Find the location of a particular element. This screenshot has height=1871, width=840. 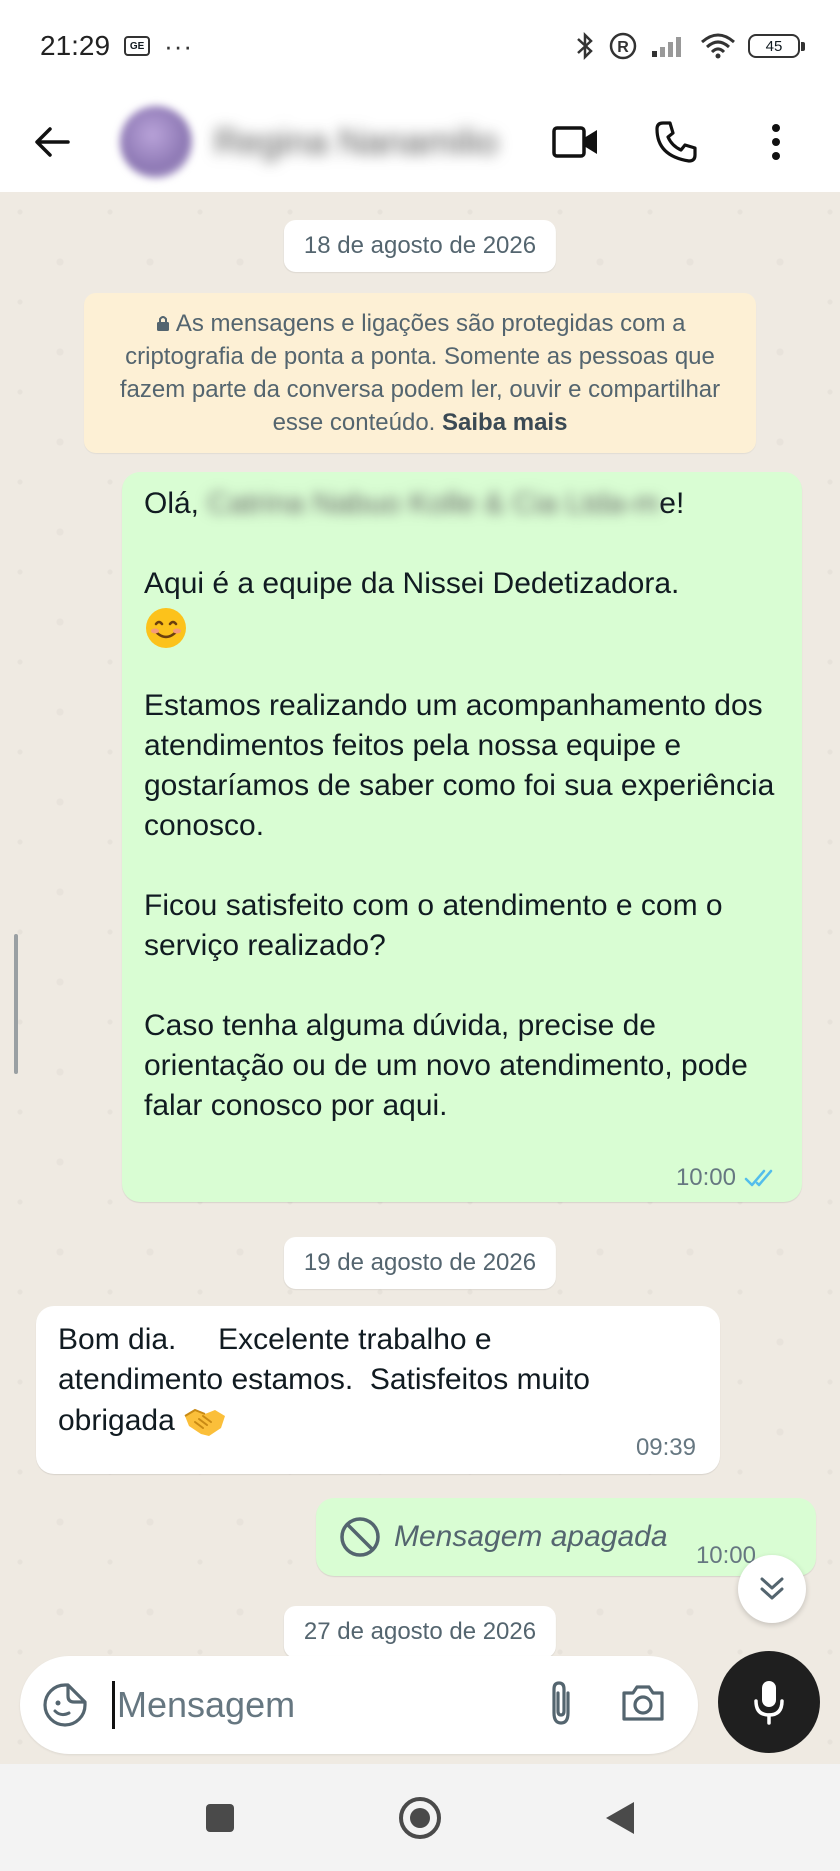

message-composer is located at coordinates (359, 1705).